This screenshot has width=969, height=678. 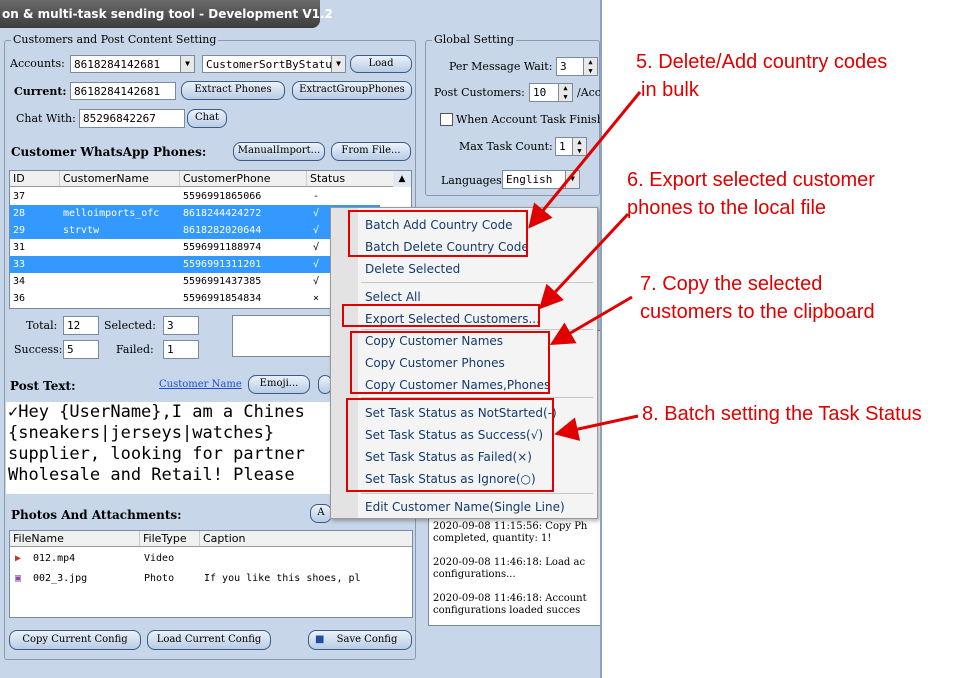 I want to click on annotation-6-line1: 6. Export selected customer, so click(x=751, y=180).